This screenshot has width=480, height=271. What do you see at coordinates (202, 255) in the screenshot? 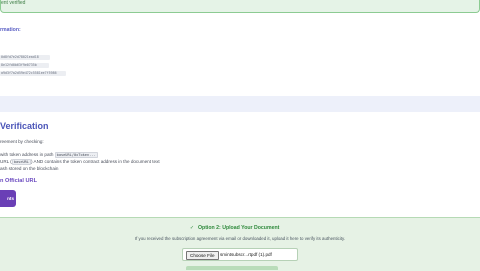
I see `choose-file-button: Choose File` at bounding box center [202, 255].